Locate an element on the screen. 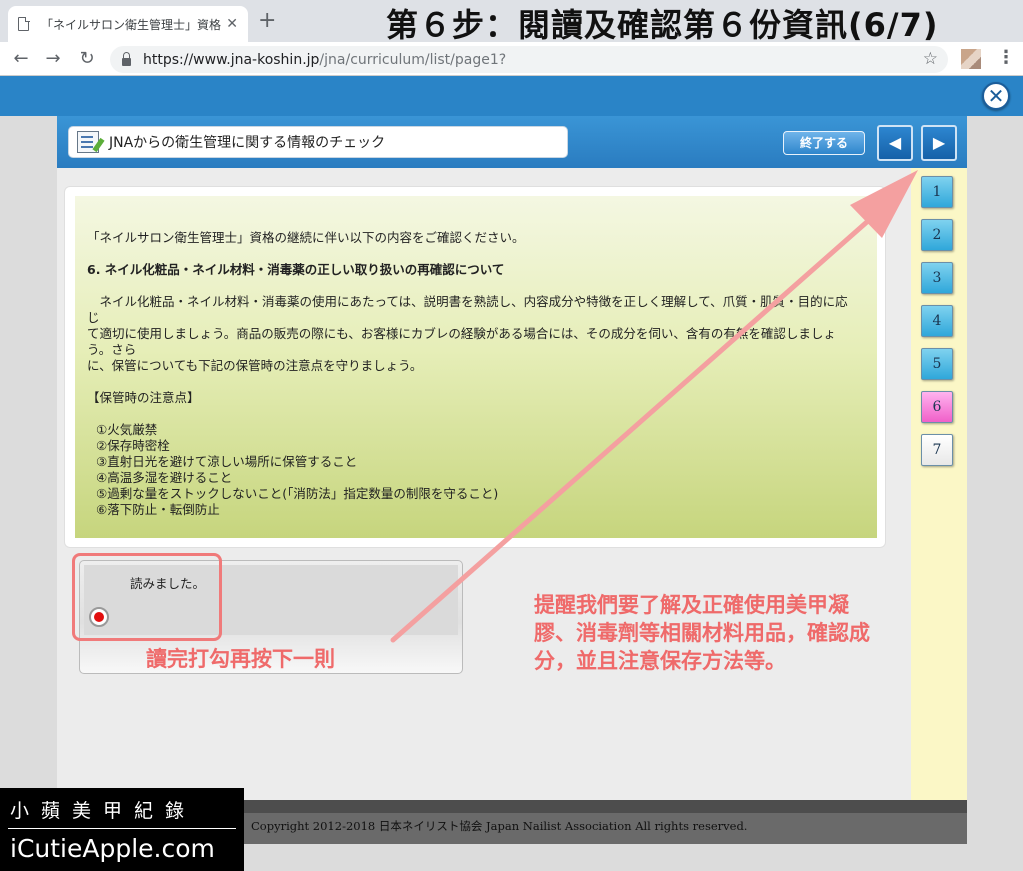 Image resolution: width=1023 pixels, height=871 pixels. watermark-en: iCutieApple.com is located at coordinates (112, 848).